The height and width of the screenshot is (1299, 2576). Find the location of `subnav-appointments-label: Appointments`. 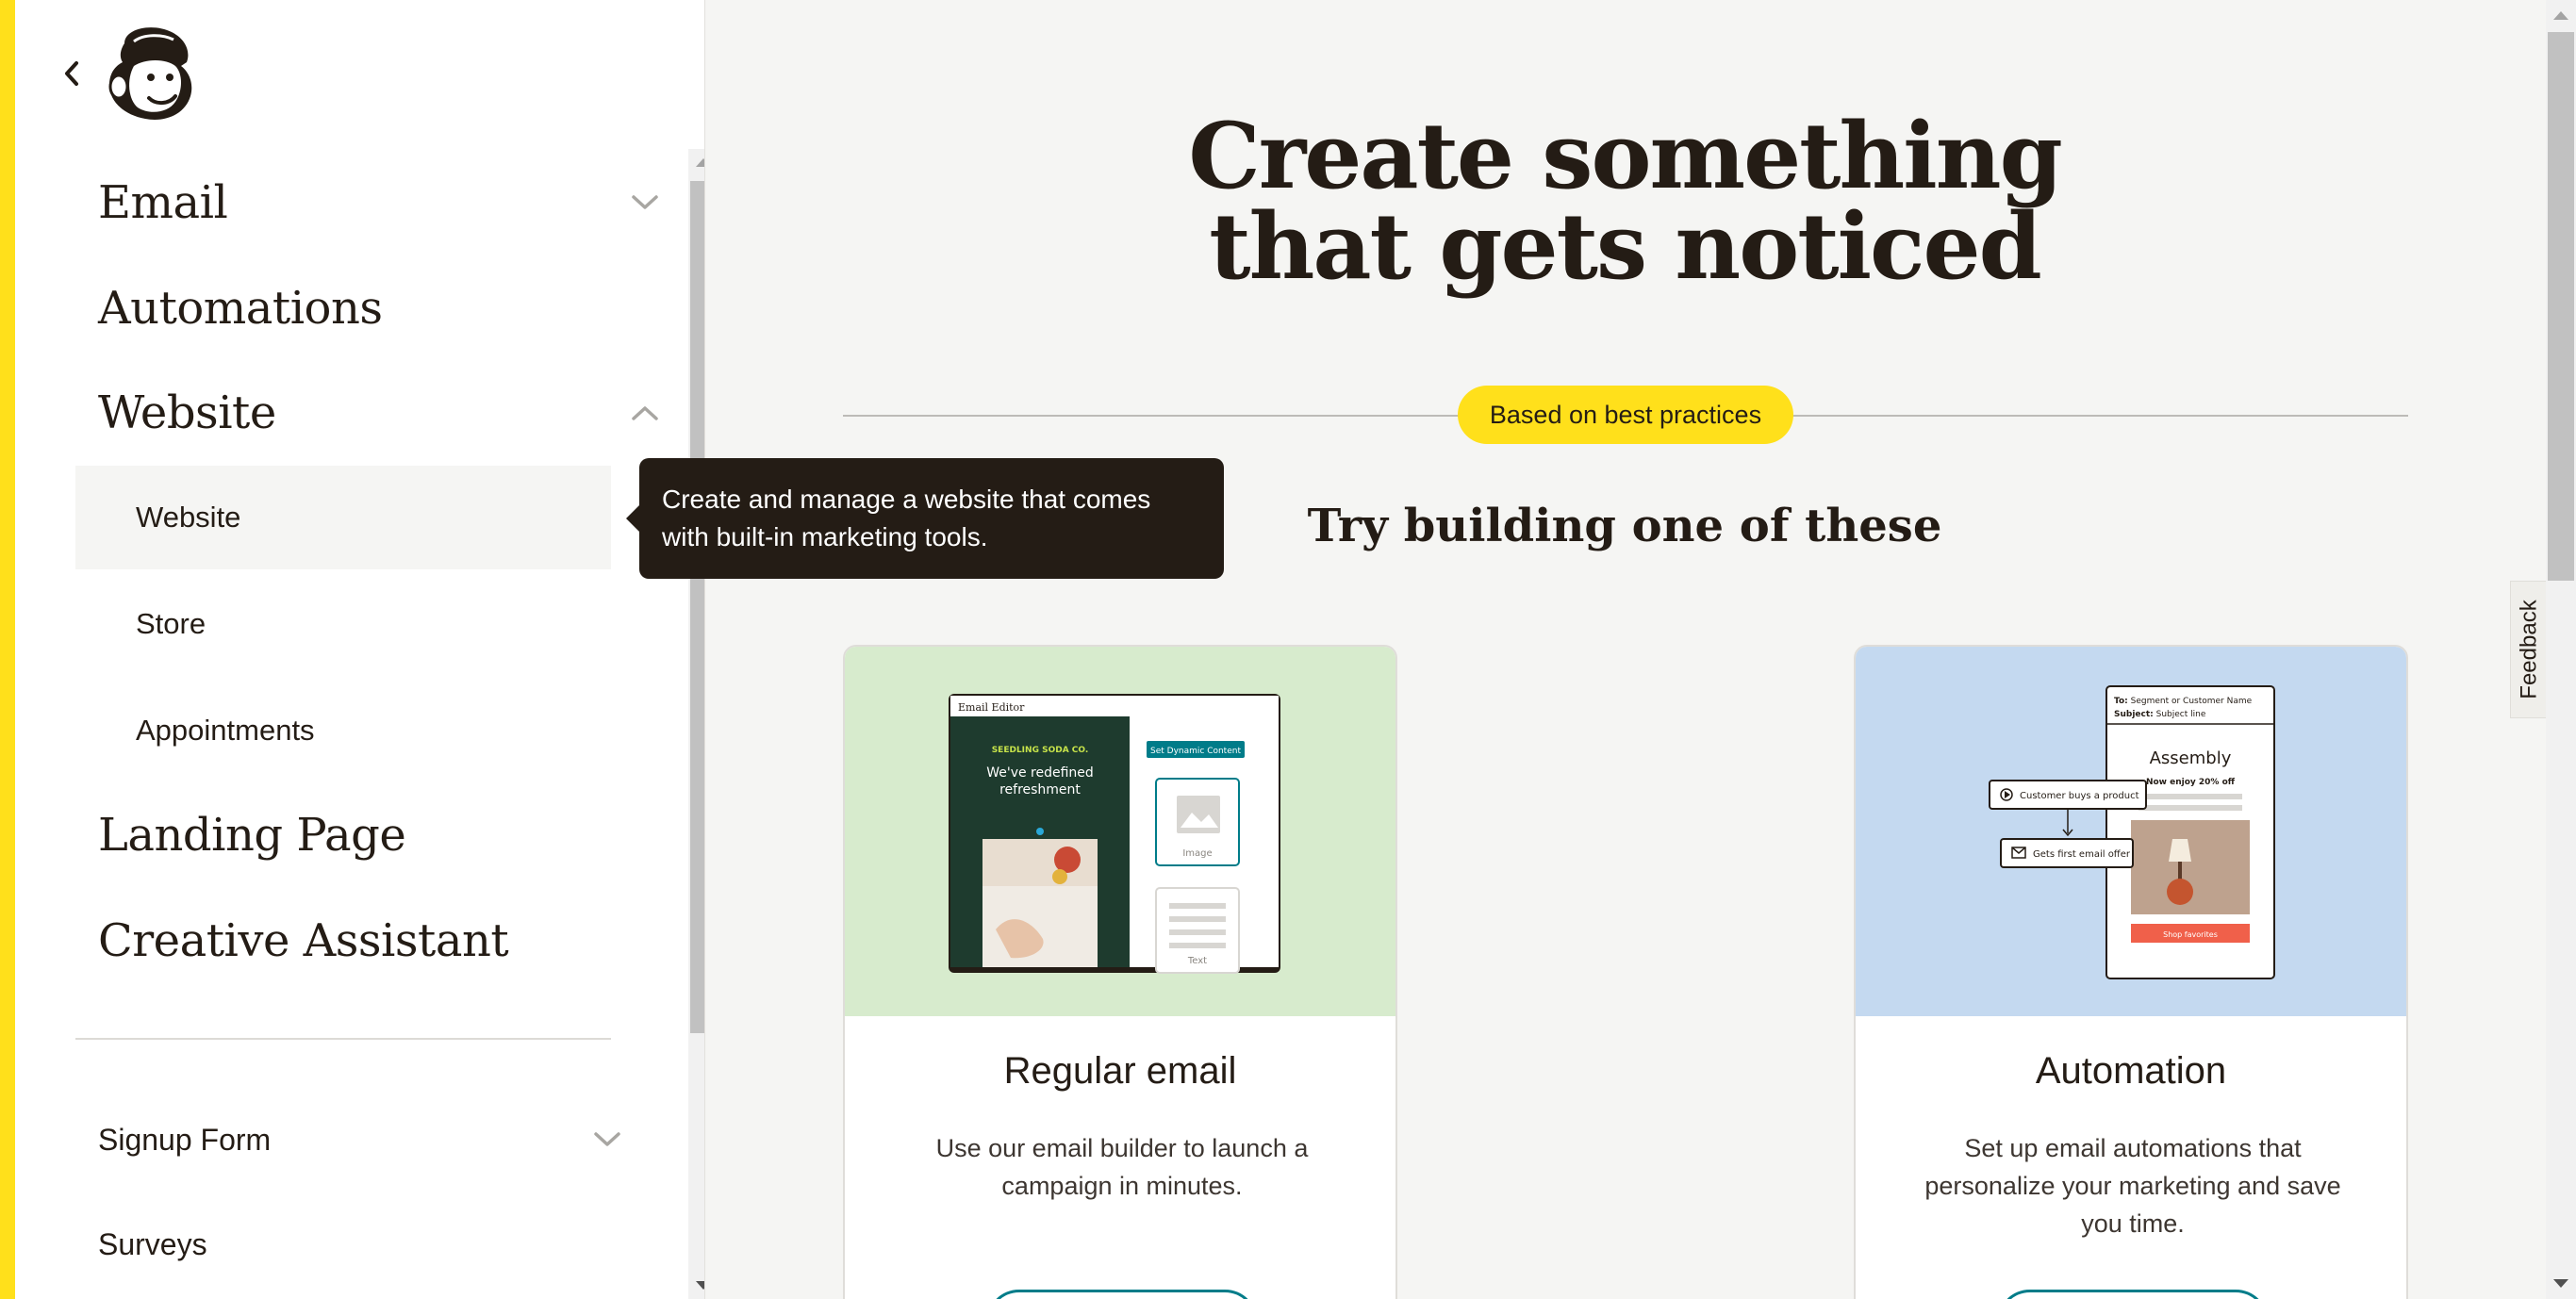

subnav-appointments-label: Appointments is located at coordinates (225, 730).